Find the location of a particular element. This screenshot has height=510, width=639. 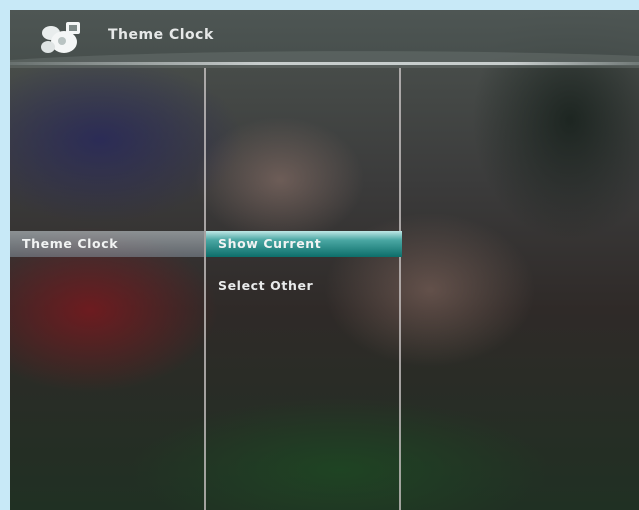

menu-item-select-other: Select Other is located at coordinates (304, 286).